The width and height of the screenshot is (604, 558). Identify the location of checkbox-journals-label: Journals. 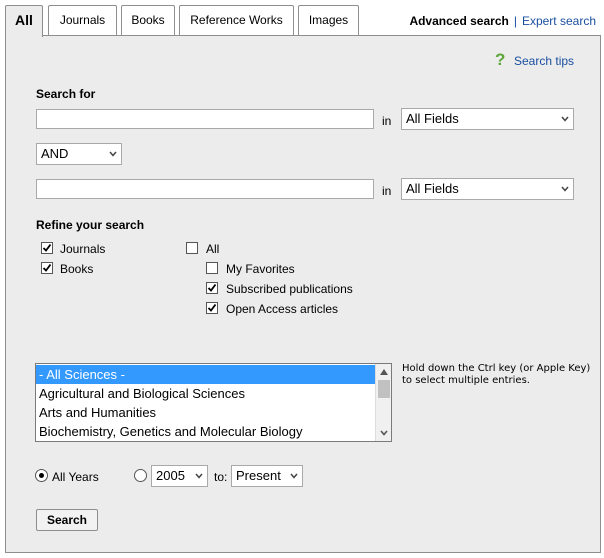
(83, 249).